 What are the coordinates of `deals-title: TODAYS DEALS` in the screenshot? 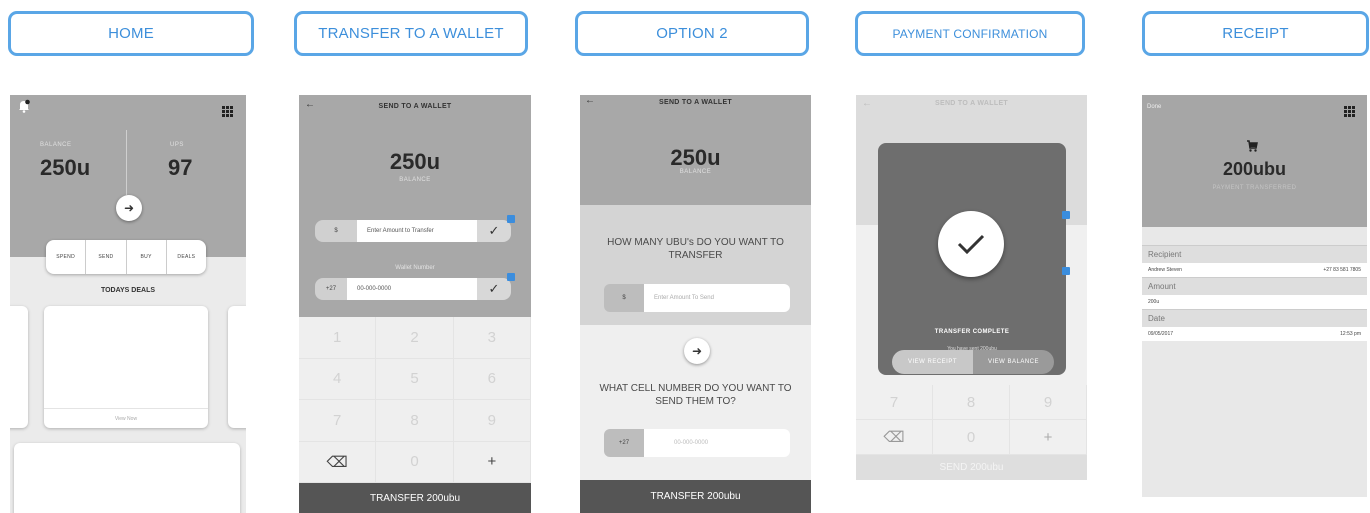 It's located at (128, 290).